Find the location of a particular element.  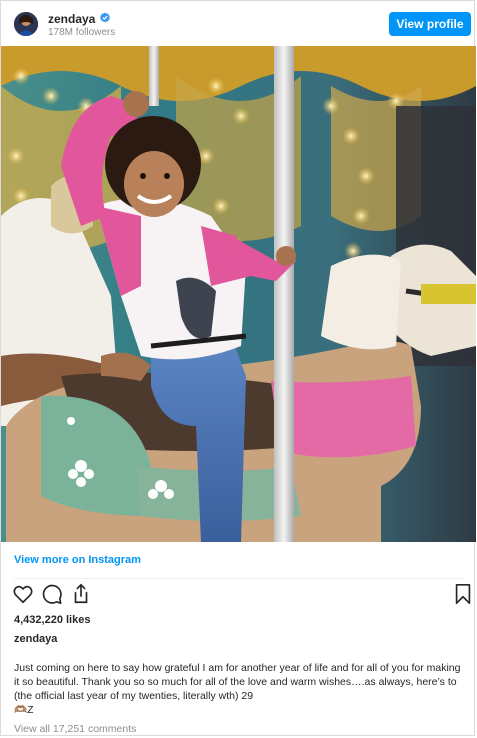

view-all-comments-link: View all 17,251 comments is located at coordinates (75, 729).